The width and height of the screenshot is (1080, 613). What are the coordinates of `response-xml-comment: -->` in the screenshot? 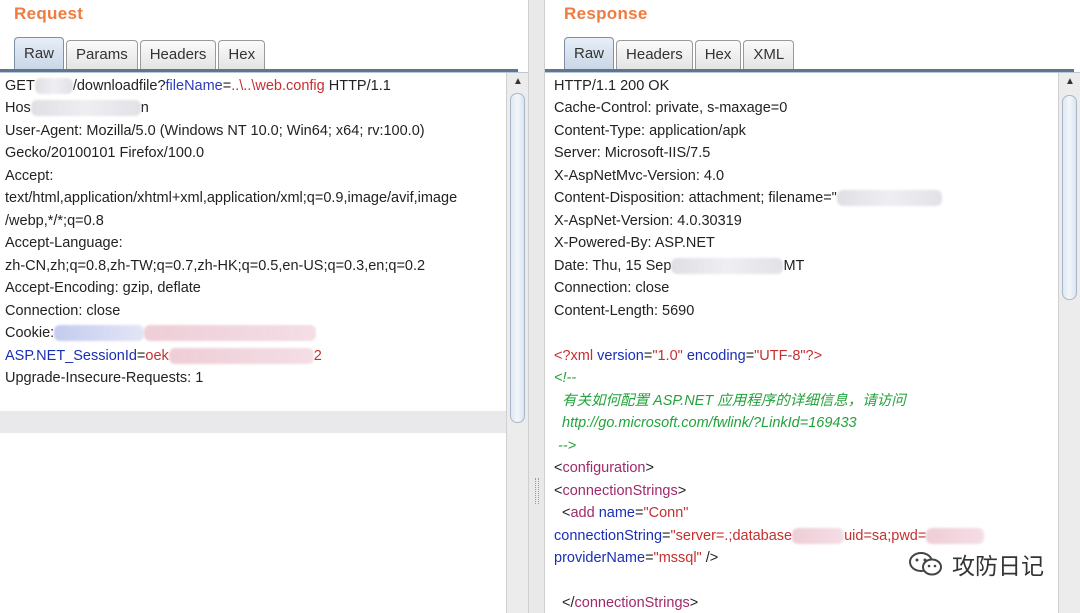 It's located at (567, 446).